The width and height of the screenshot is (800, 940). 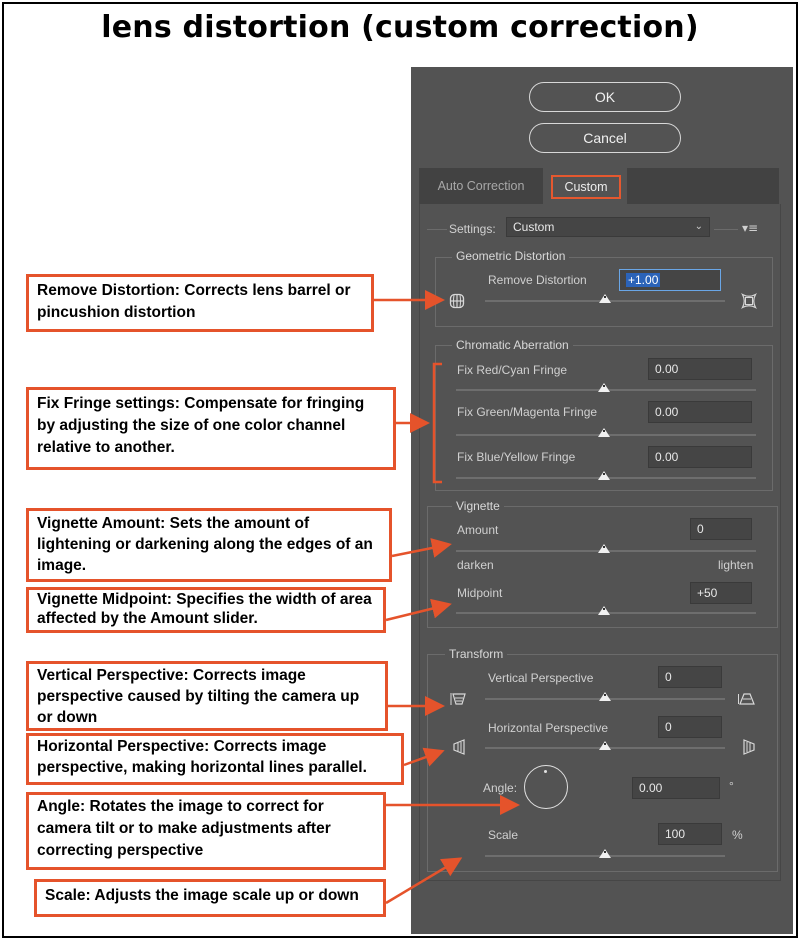 I want to click on annotation-arrows, so click(x=447, y=597).